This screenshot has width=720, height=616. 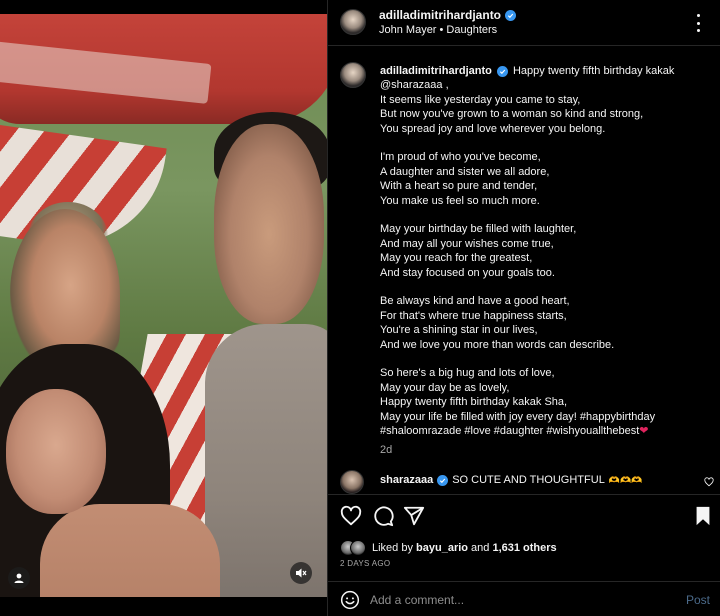 I want to click on photo-man-body, so click(x=266, y=460).